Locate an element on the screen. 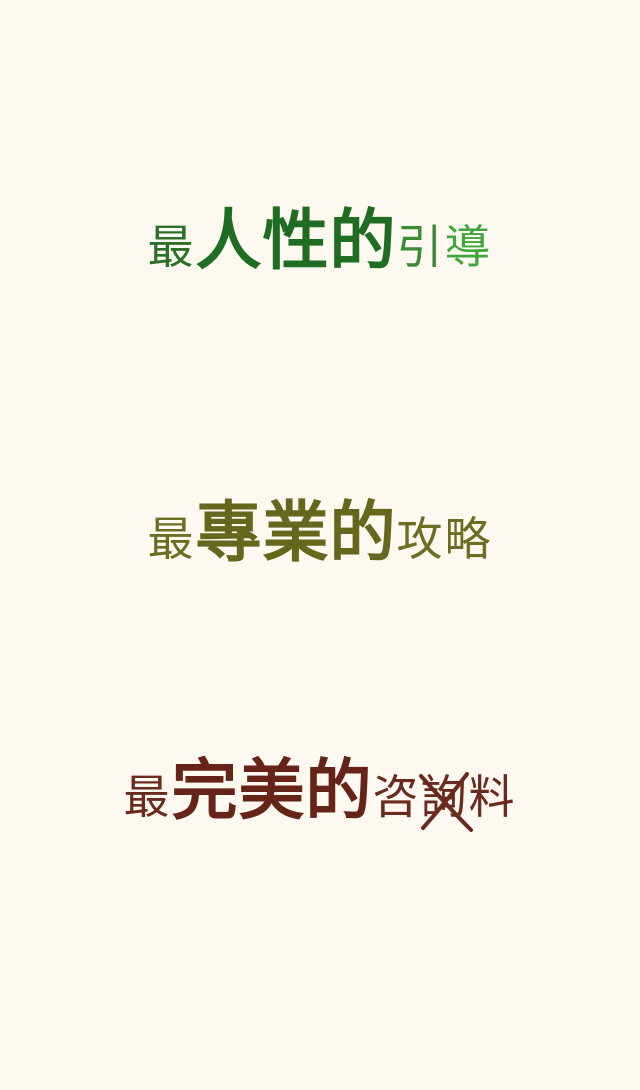 This screenshot has height=1090, width=640. slogan-line-3: 最完美的咨詢 料 is located at coordinates (320, 792).